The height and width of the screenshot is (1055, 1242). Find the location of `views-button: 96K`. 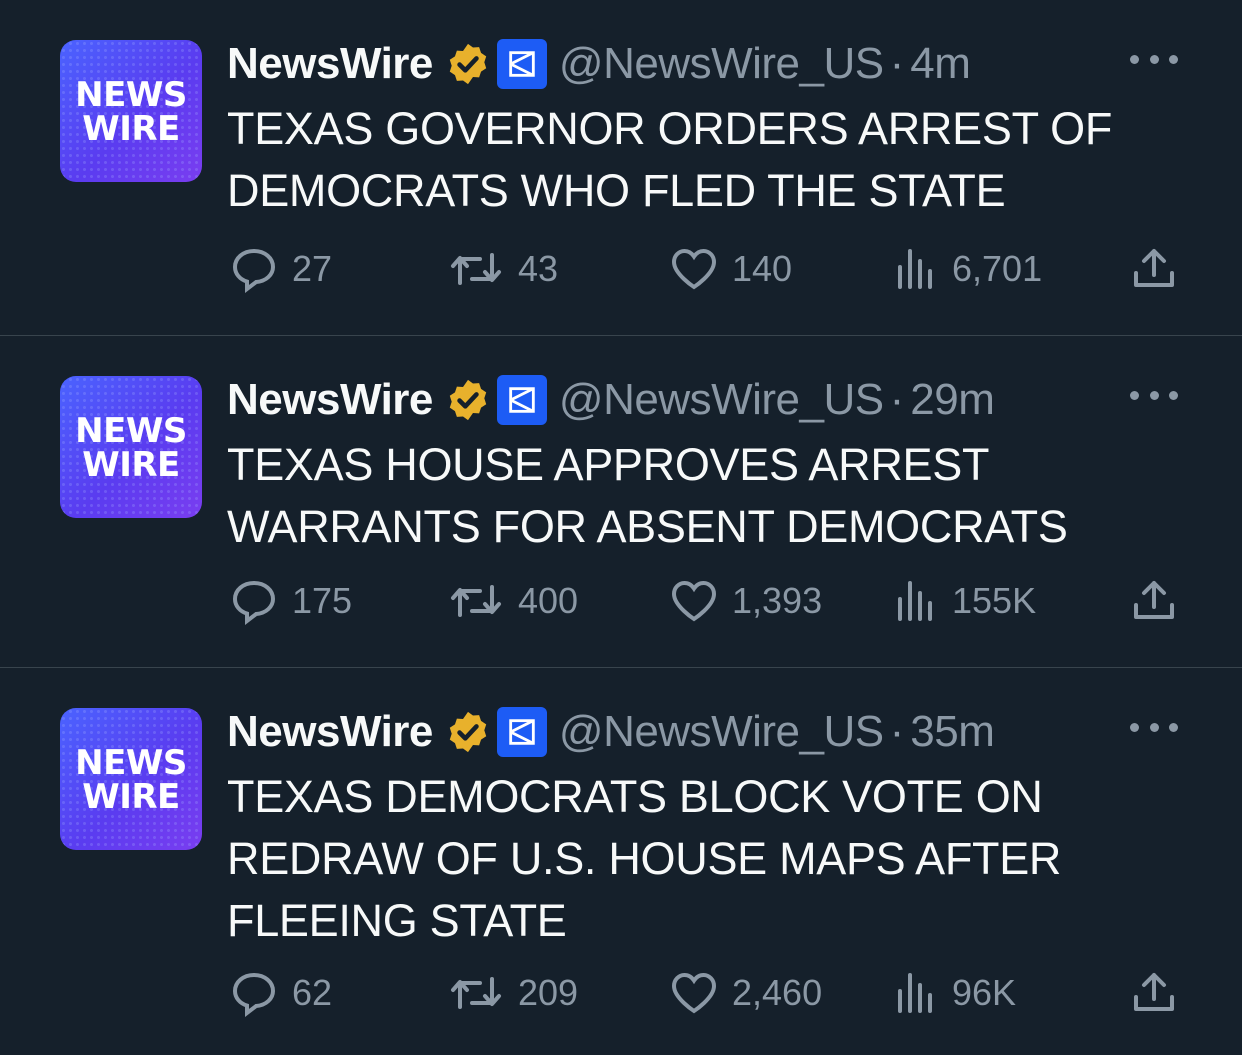

views-button: 96K is located at coordinates (954, 993).